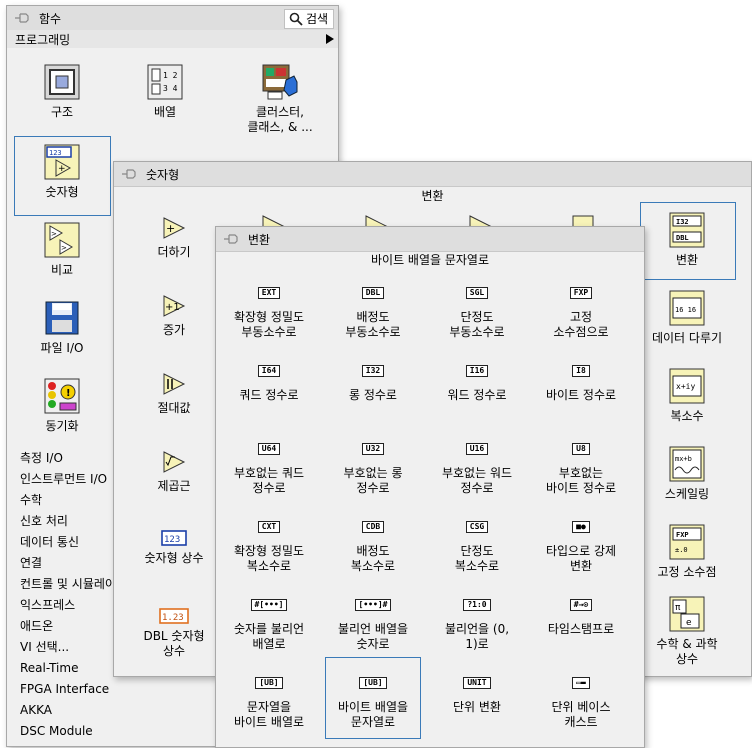 Image resolution: width=752 pixels, height=748 pixels. I want to click on conversion-item: FXP 고정 소수점으로, so click(581, 312).